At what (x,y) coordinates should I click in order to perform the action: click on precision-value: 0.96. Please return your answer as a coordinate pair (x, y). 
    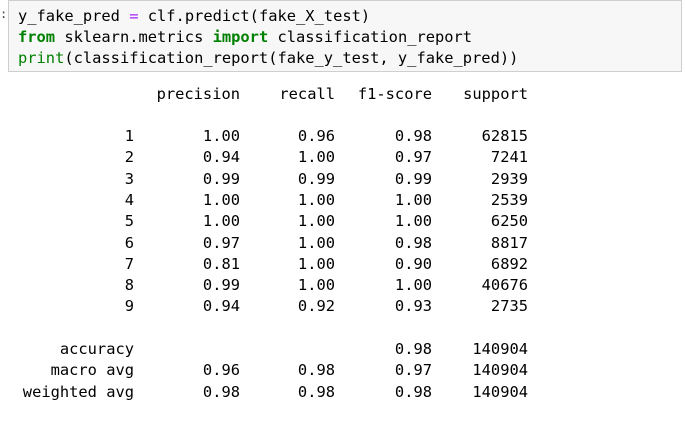
    Looking at the image, I should click on (221, 370).